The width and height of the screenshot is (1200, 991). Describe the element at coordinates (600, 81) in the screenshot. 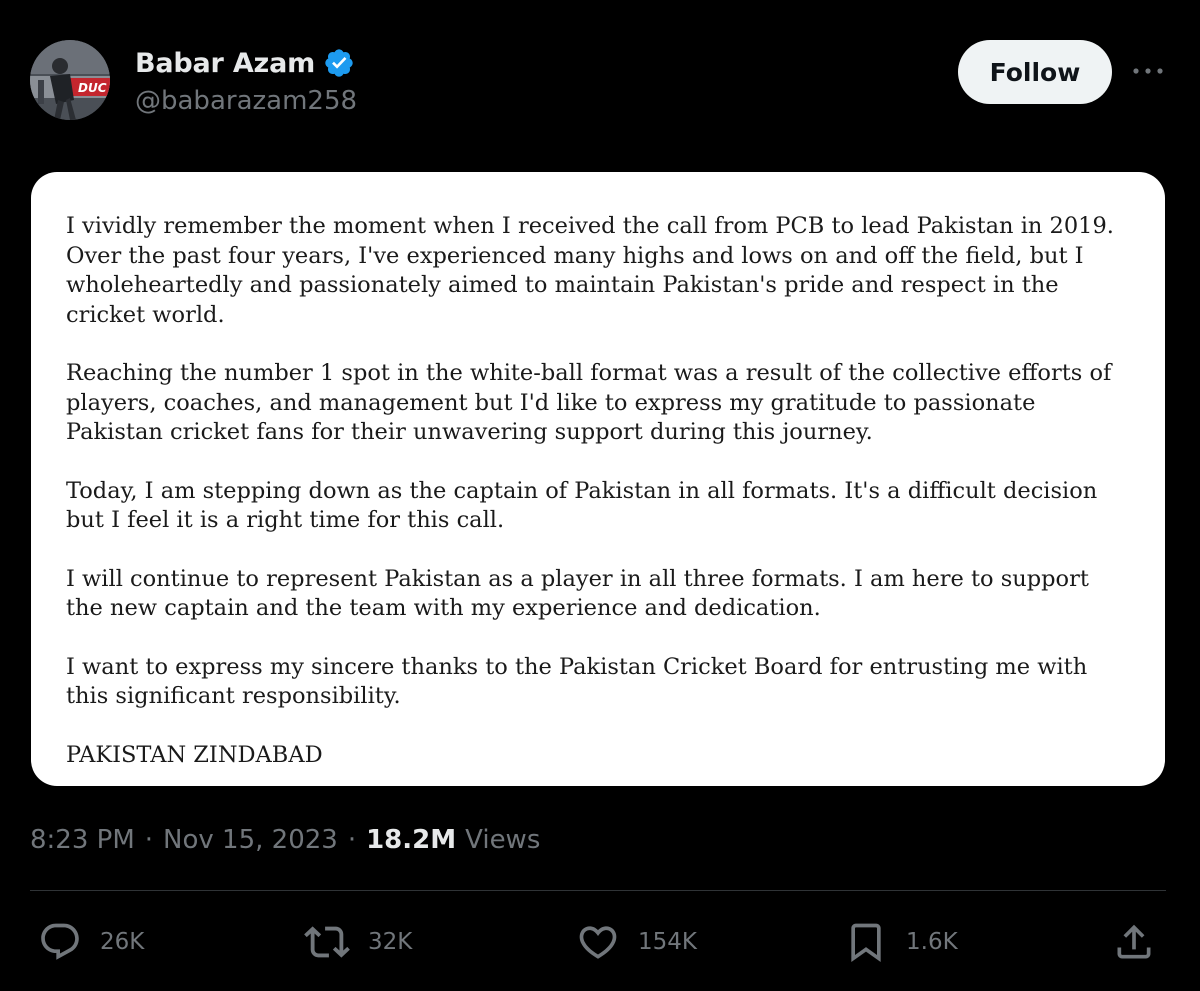

I see `tweet-header: DUC Babar Azam @babarazam258 Follow` at that location.